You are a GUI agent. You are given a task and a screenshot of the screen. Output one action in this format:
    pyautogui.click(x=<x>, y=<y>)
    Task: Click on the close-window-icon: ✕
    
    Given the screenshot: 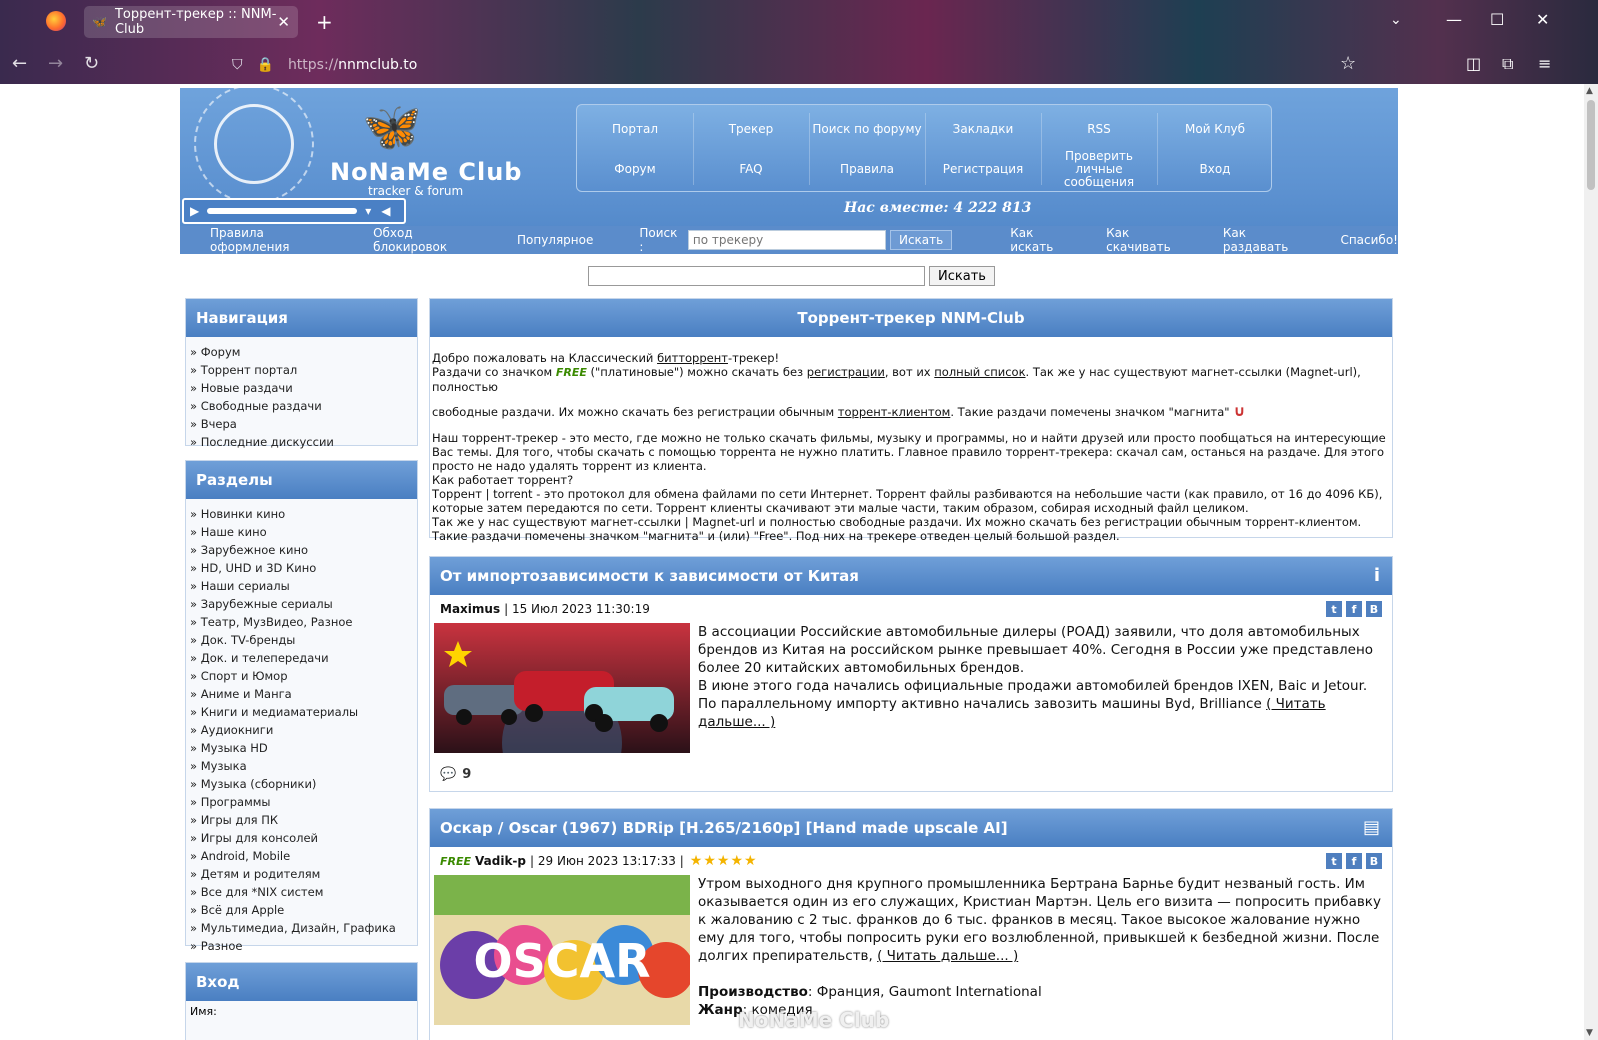 What is the action you would take?
    pyautogui.click(x=1542, y=19)
    